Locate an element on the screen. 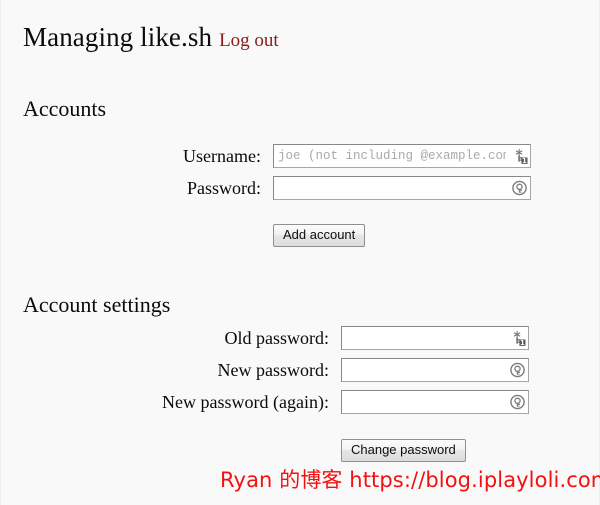  logout-link: Log out is located at coordinates (249, 40).